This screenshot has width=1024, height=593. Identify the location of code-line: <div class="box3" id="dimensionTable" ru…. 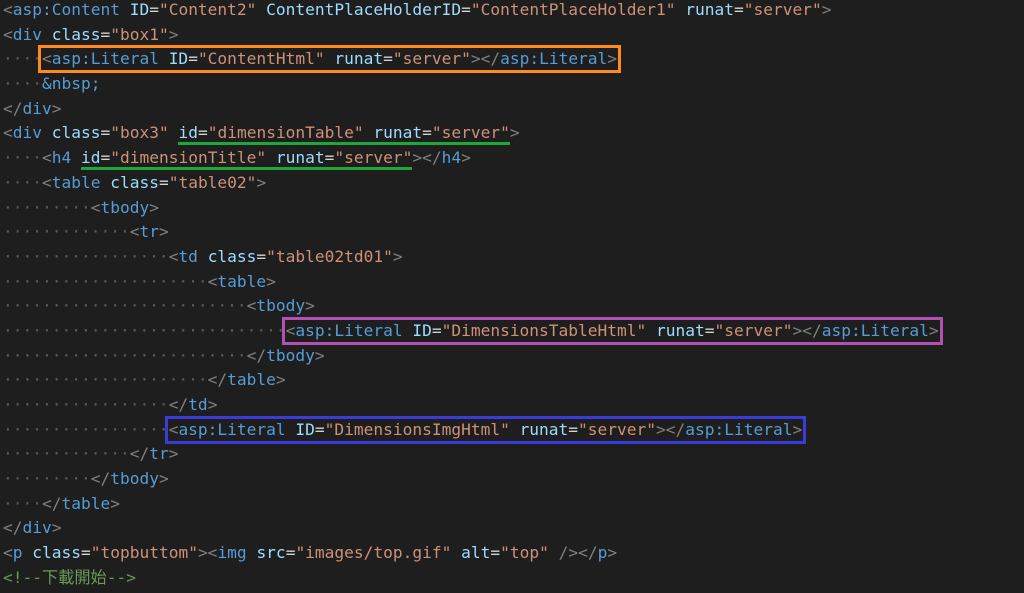
(512, 133).